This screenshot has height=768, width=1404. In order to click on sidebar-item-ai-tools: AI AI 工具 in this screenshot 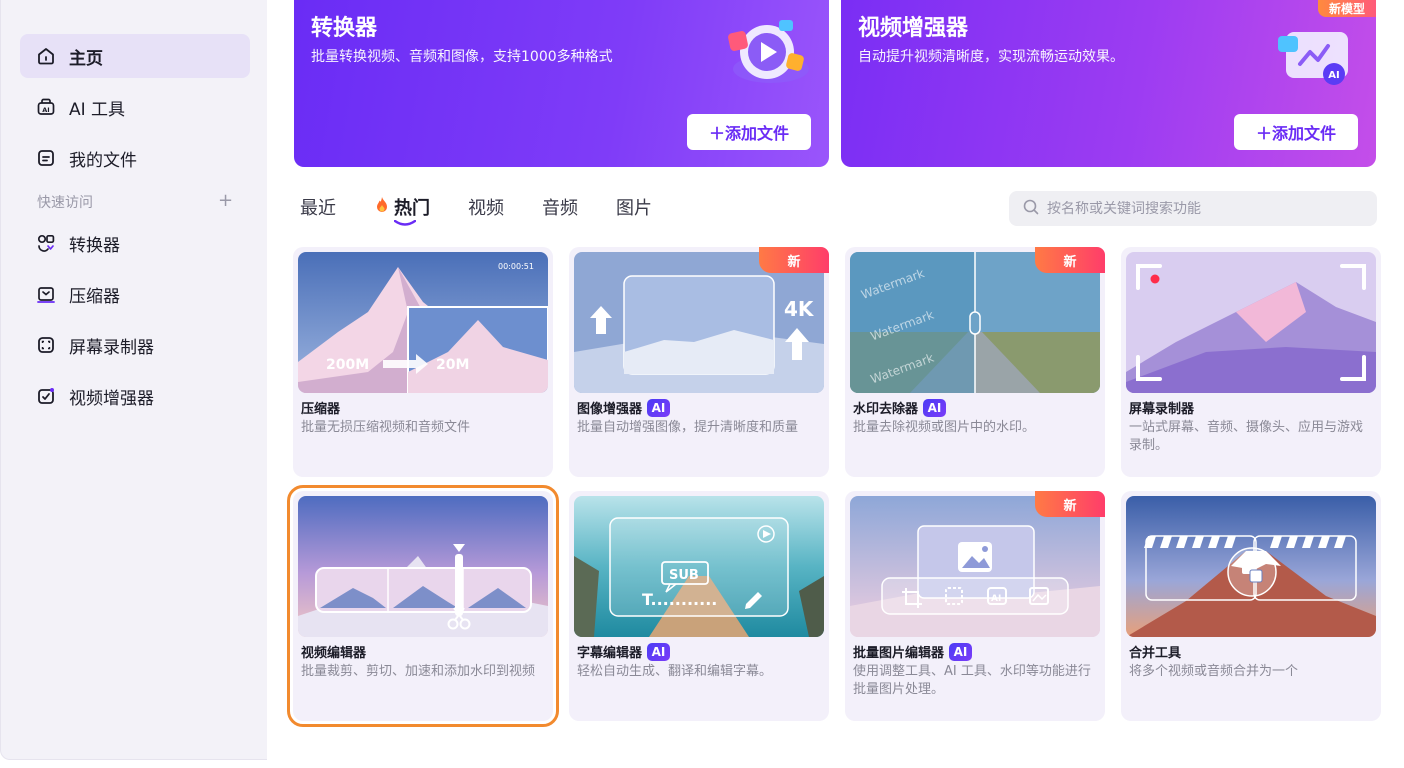, I will do `click(135, 107)`.